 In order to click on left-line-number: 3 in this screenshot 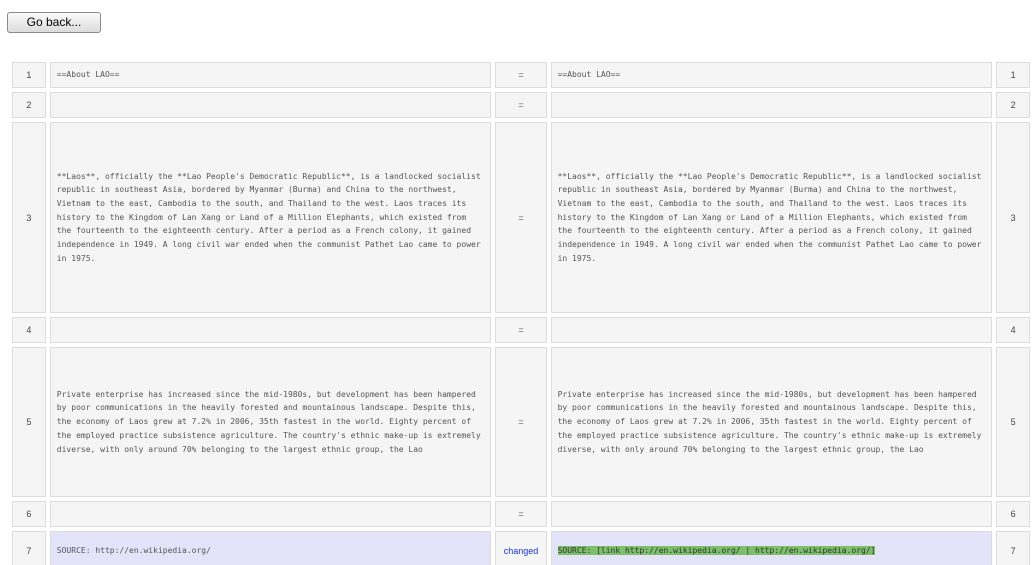, I will do `click(29, 217)`.